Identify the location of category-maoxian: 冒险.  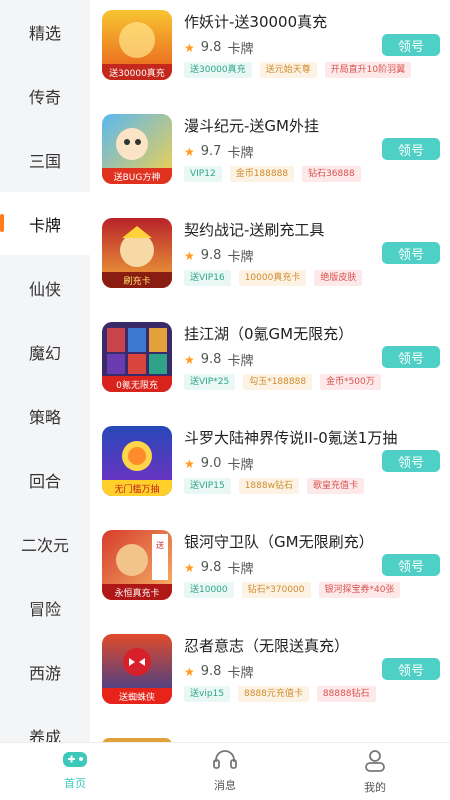
(45, 607).